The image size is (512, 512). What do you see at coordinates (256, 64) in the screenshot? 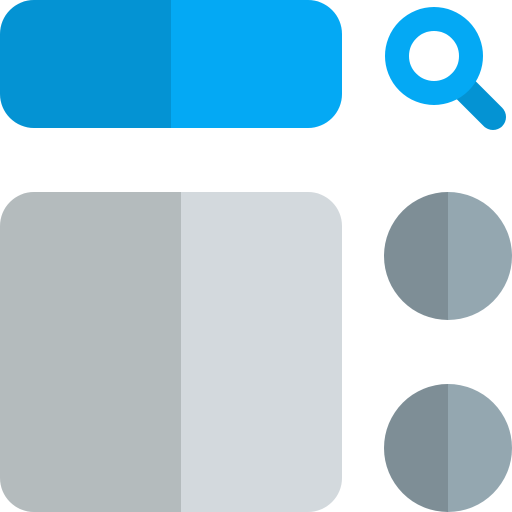
I see `search-bar-right-half` at bounding box center [256, 64].